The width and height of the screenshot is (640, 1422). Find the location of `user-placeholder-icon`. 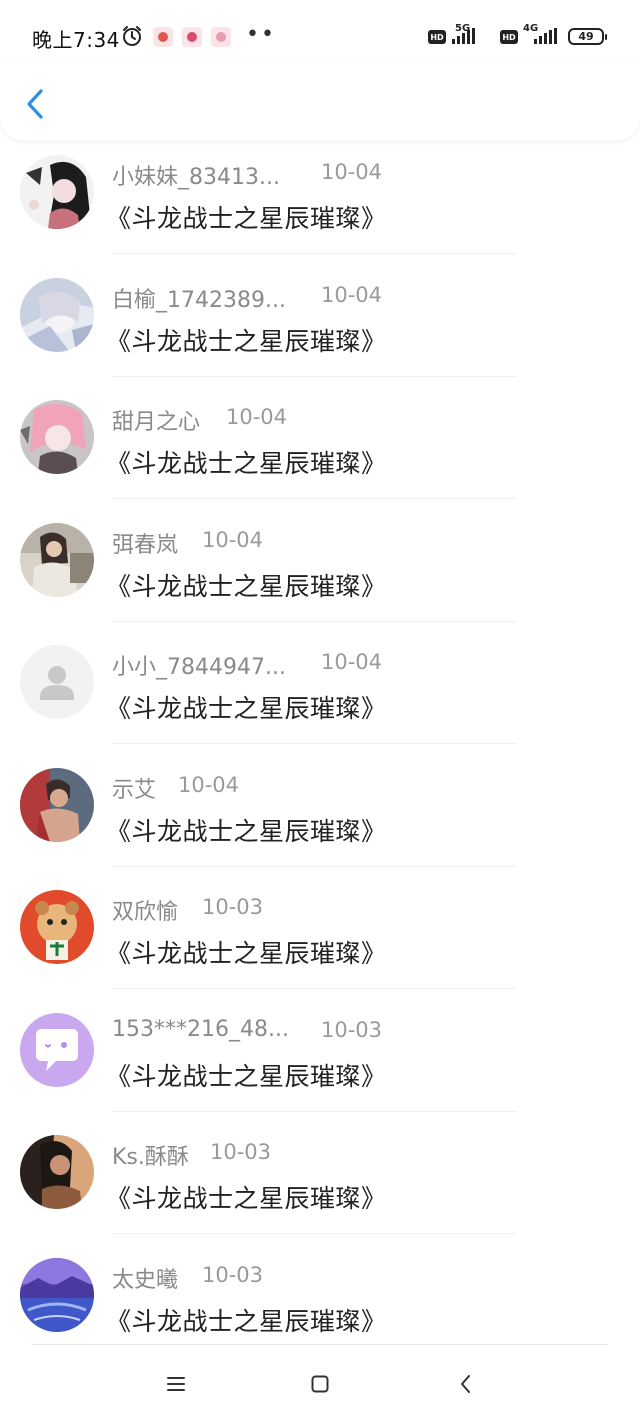

user-placeholder-icon is located at coordinates (57, 682).